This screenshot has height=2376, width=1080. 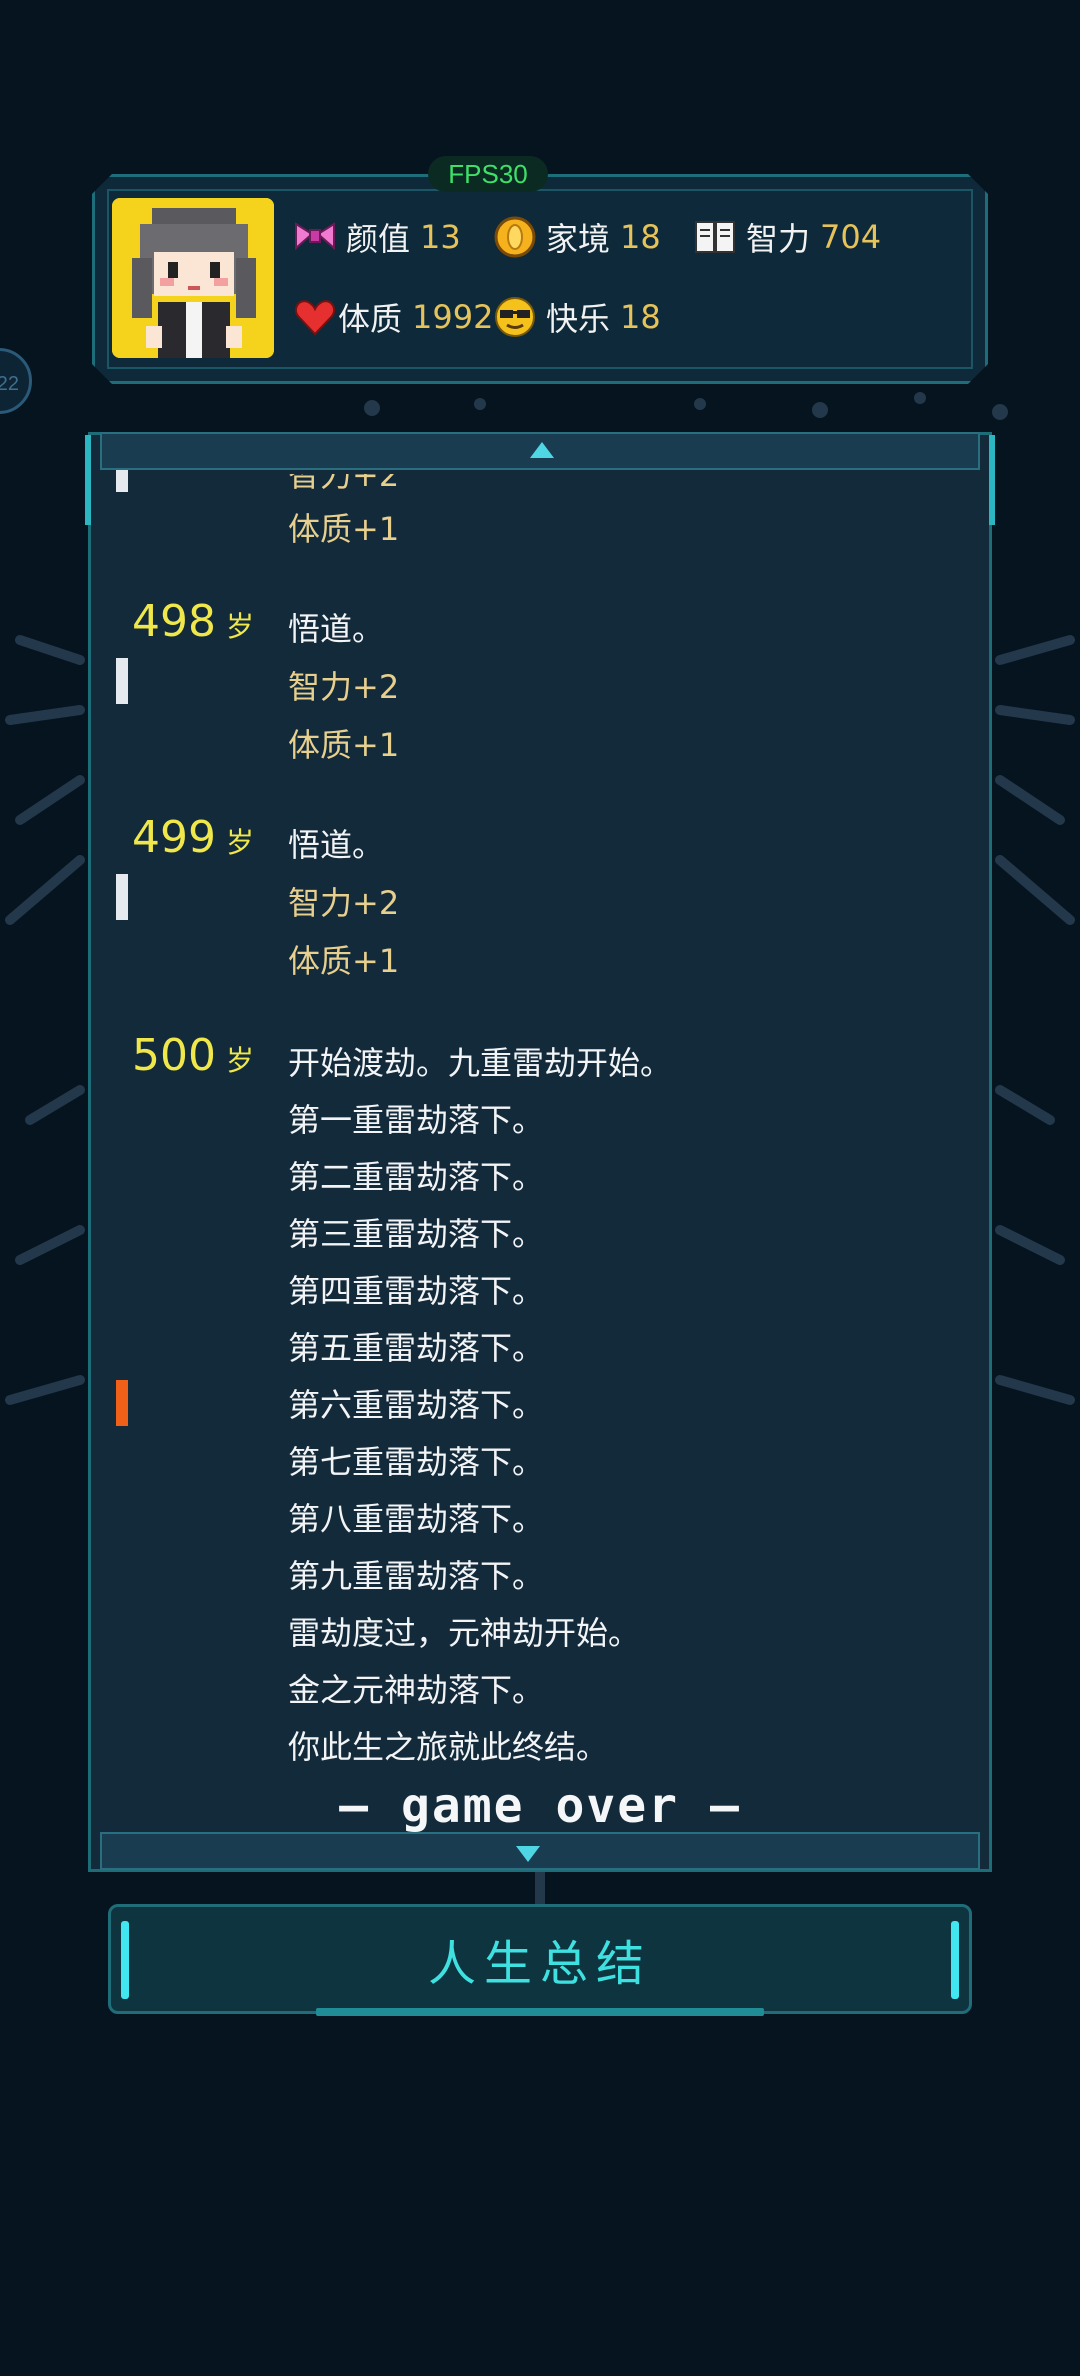 I want to click on game-over-text: — game over —, so click(x=540, y=1806).